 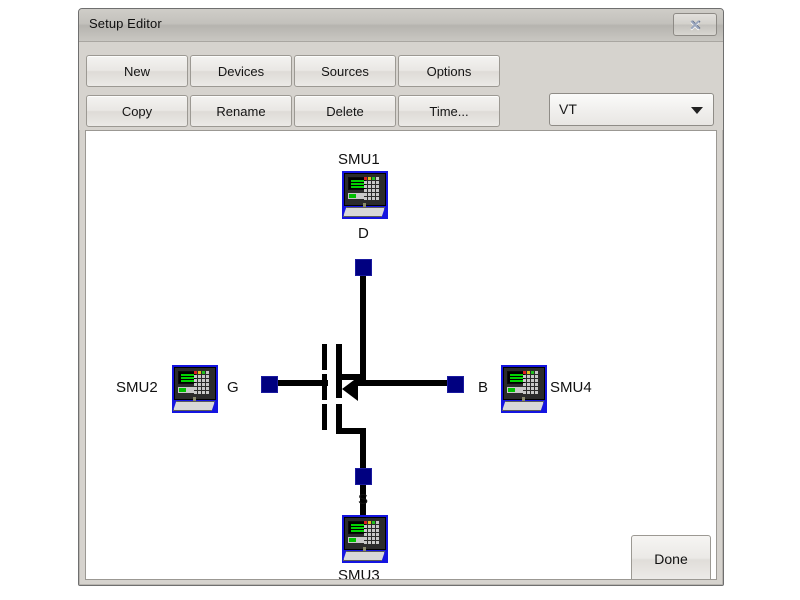 I want to click on bulk-pin-label: B, so click(x=483, y=387).